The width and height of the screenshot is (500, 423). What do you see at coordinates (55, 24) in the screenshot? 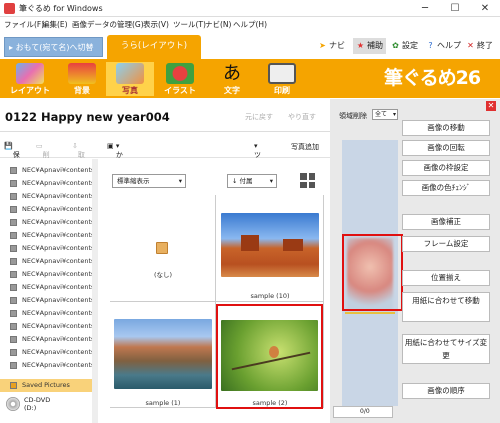
I see `menu-edit: 編集(E)` at bounding box center [55, 24].